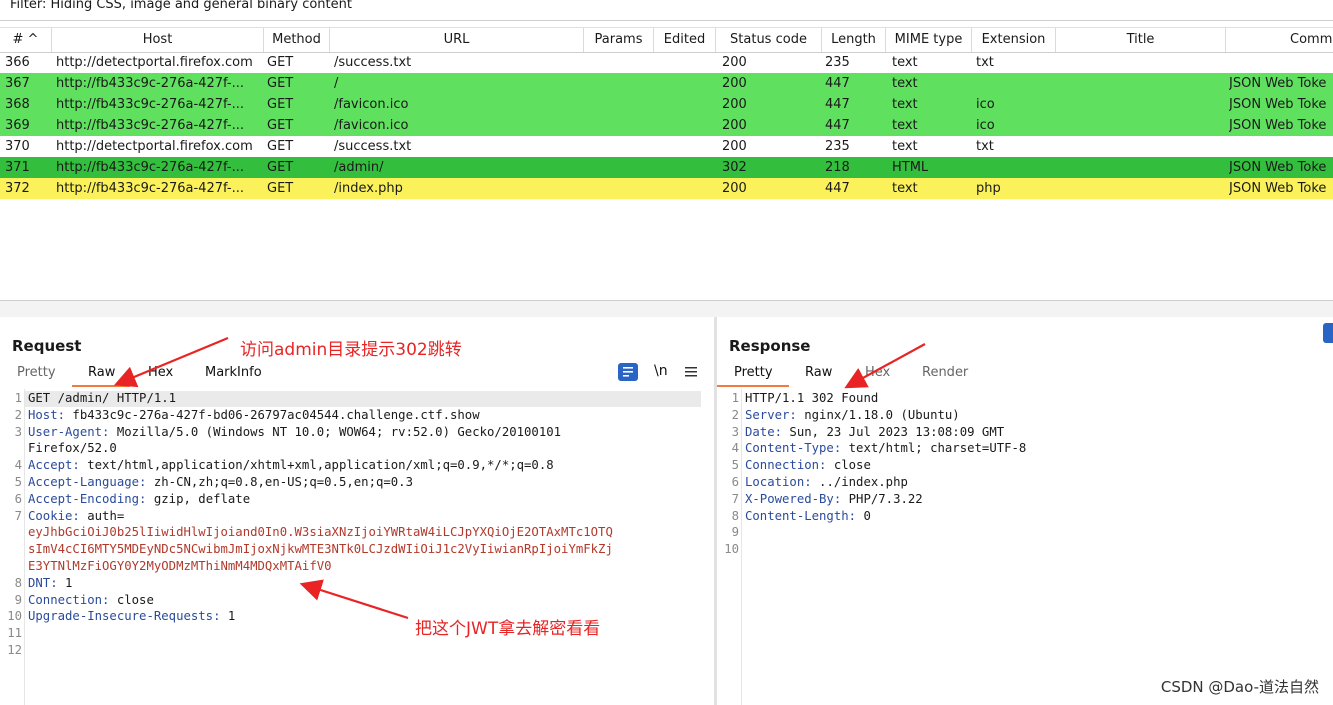 Image resolution: width=1333 pixels, height=705 pixels. Describe the element at coordinates (101, 372) in the screenshot. I see `request-tab-raw: Raw` at that location.